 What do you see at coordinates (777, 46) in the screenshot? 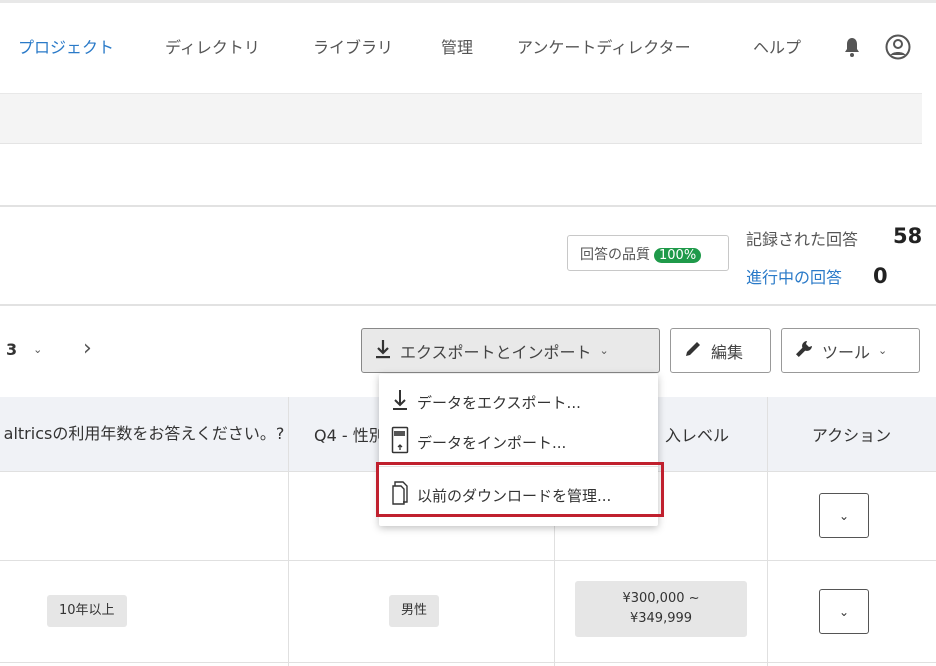
I see `nav-help: ヘルプ` at bounding box center [777, 46].